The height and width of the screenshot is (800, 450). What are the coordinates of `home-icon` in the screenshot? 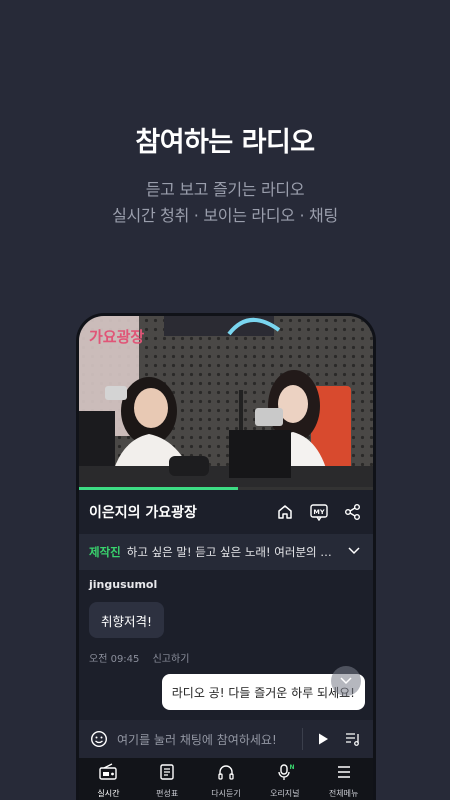 It's located at (285, 512).